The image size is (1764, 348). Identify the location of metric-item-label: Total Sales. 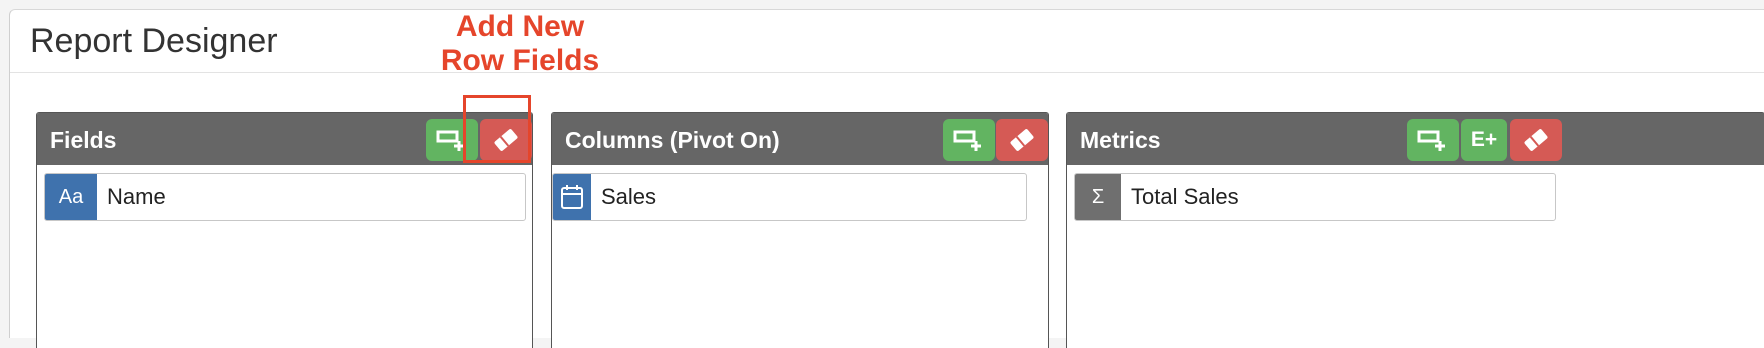
(1185, 196).